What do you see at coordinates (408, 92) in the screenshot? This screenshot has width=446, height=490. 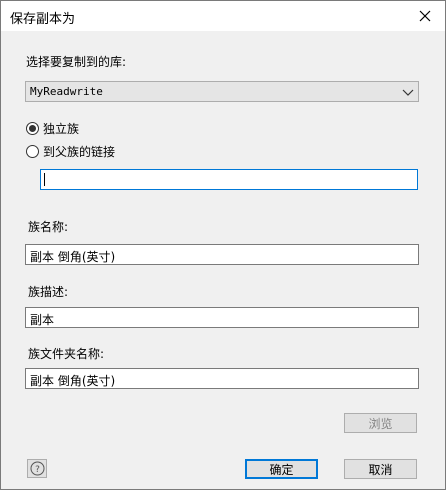 I see `chevron-down-icon` at bounding box center [408, 92].